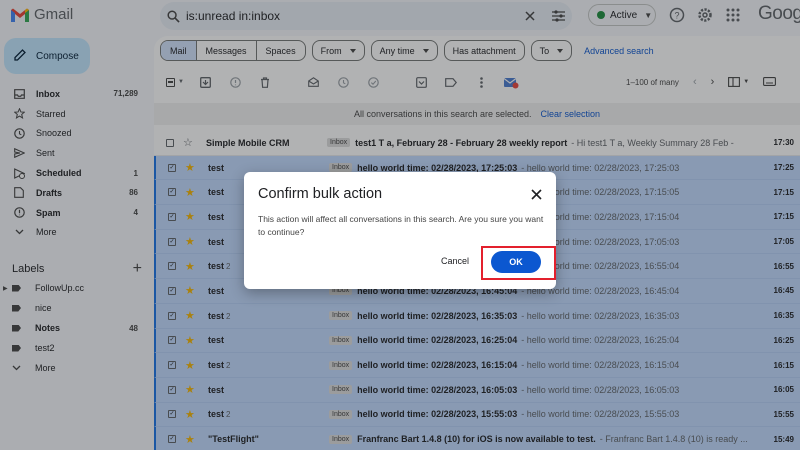 The image size is (800, 450). I want to click on dialog-title: Confirm bulk action, so click(320, 194).